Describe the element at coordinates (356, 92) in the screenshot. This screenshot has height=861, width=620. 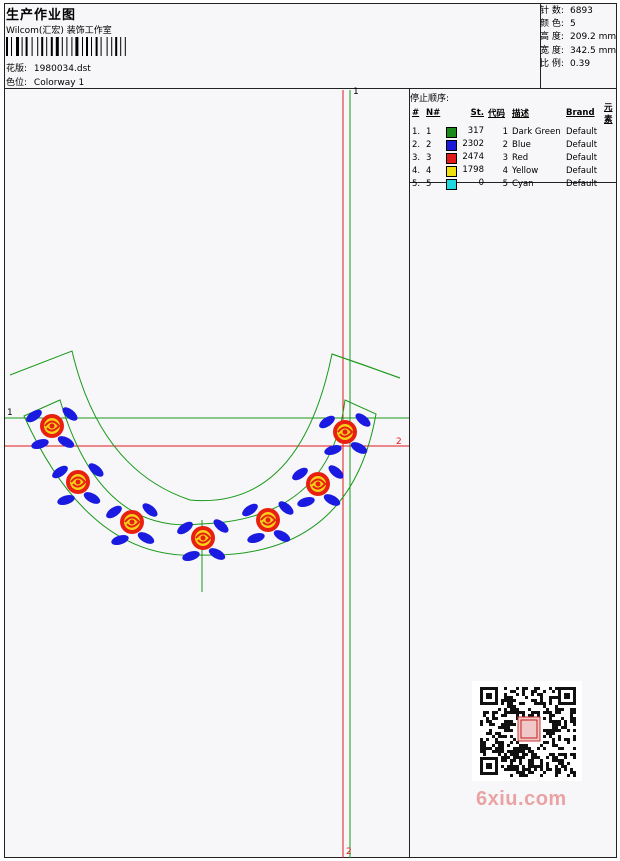
I see `v-green-marker: 1` at that location.